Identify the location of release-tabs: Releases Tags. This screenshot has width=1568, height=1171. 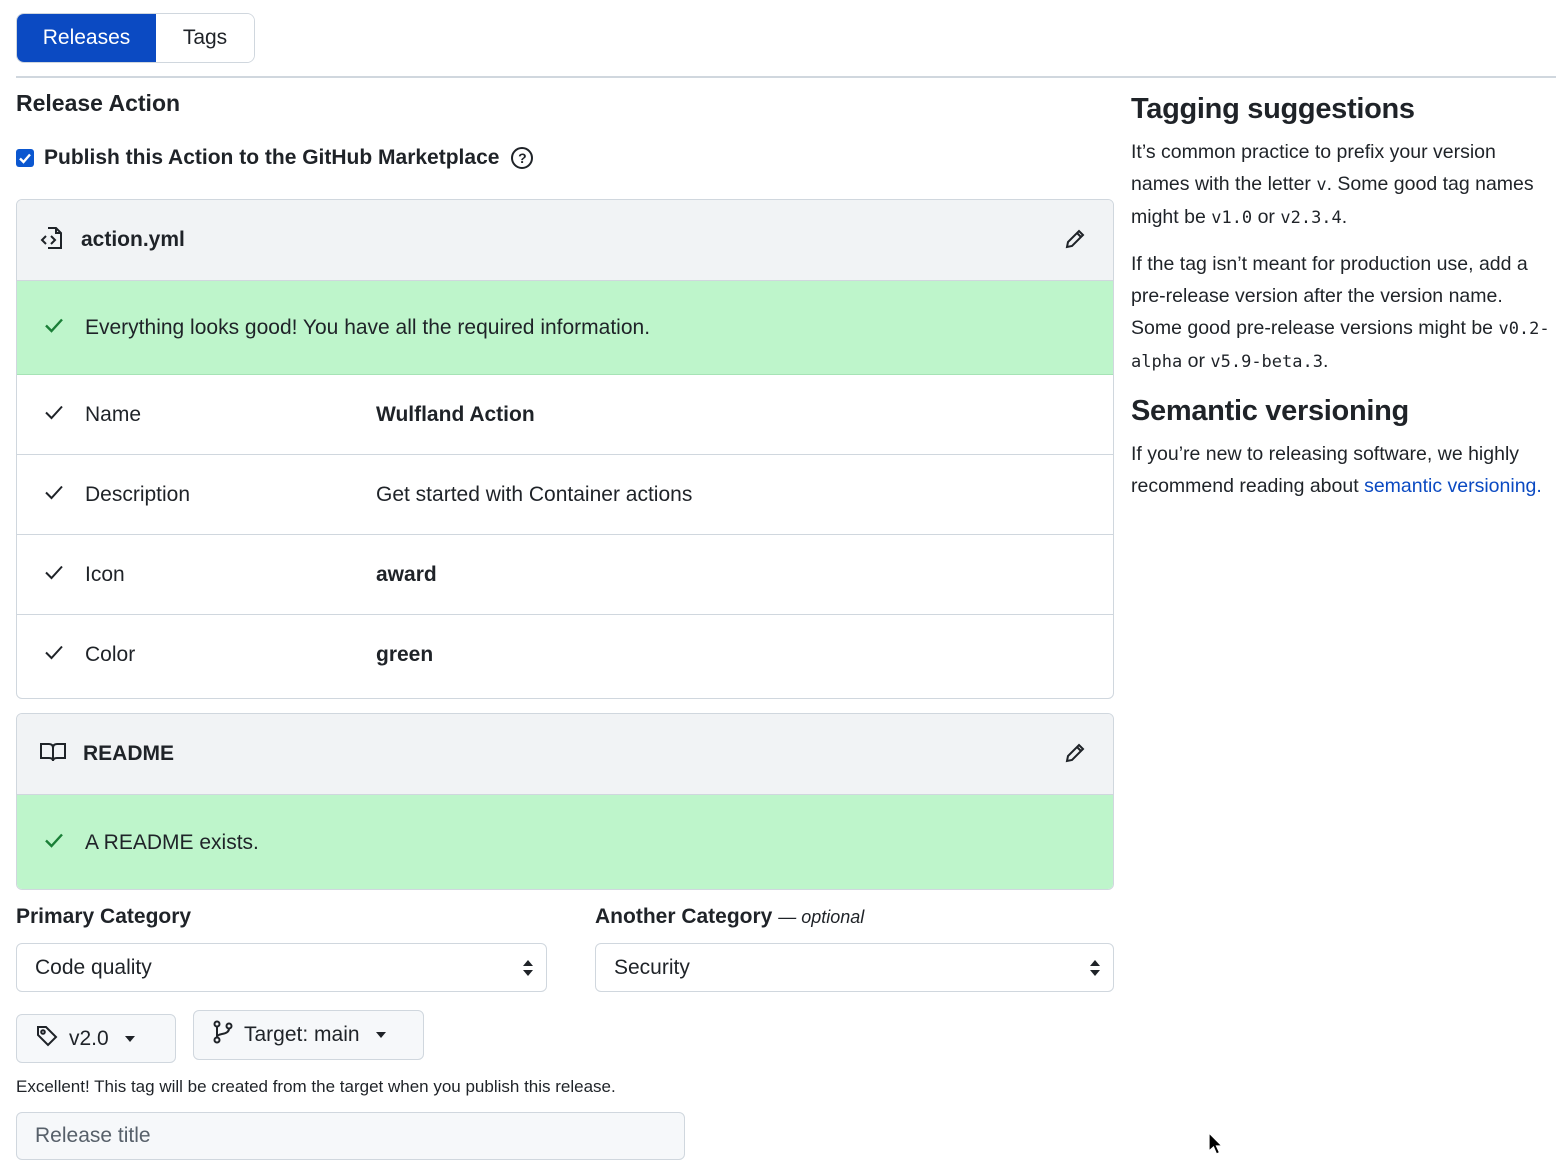
(135, 38).